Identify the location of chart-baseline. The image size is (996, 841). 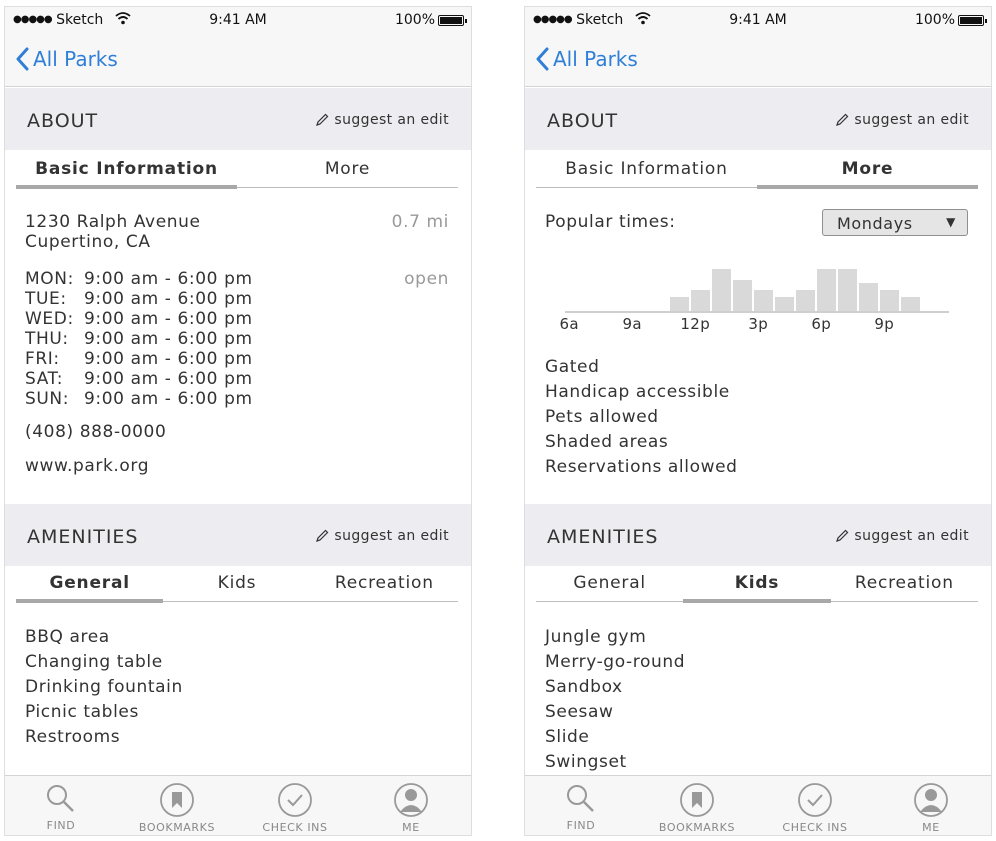
(757, 312).